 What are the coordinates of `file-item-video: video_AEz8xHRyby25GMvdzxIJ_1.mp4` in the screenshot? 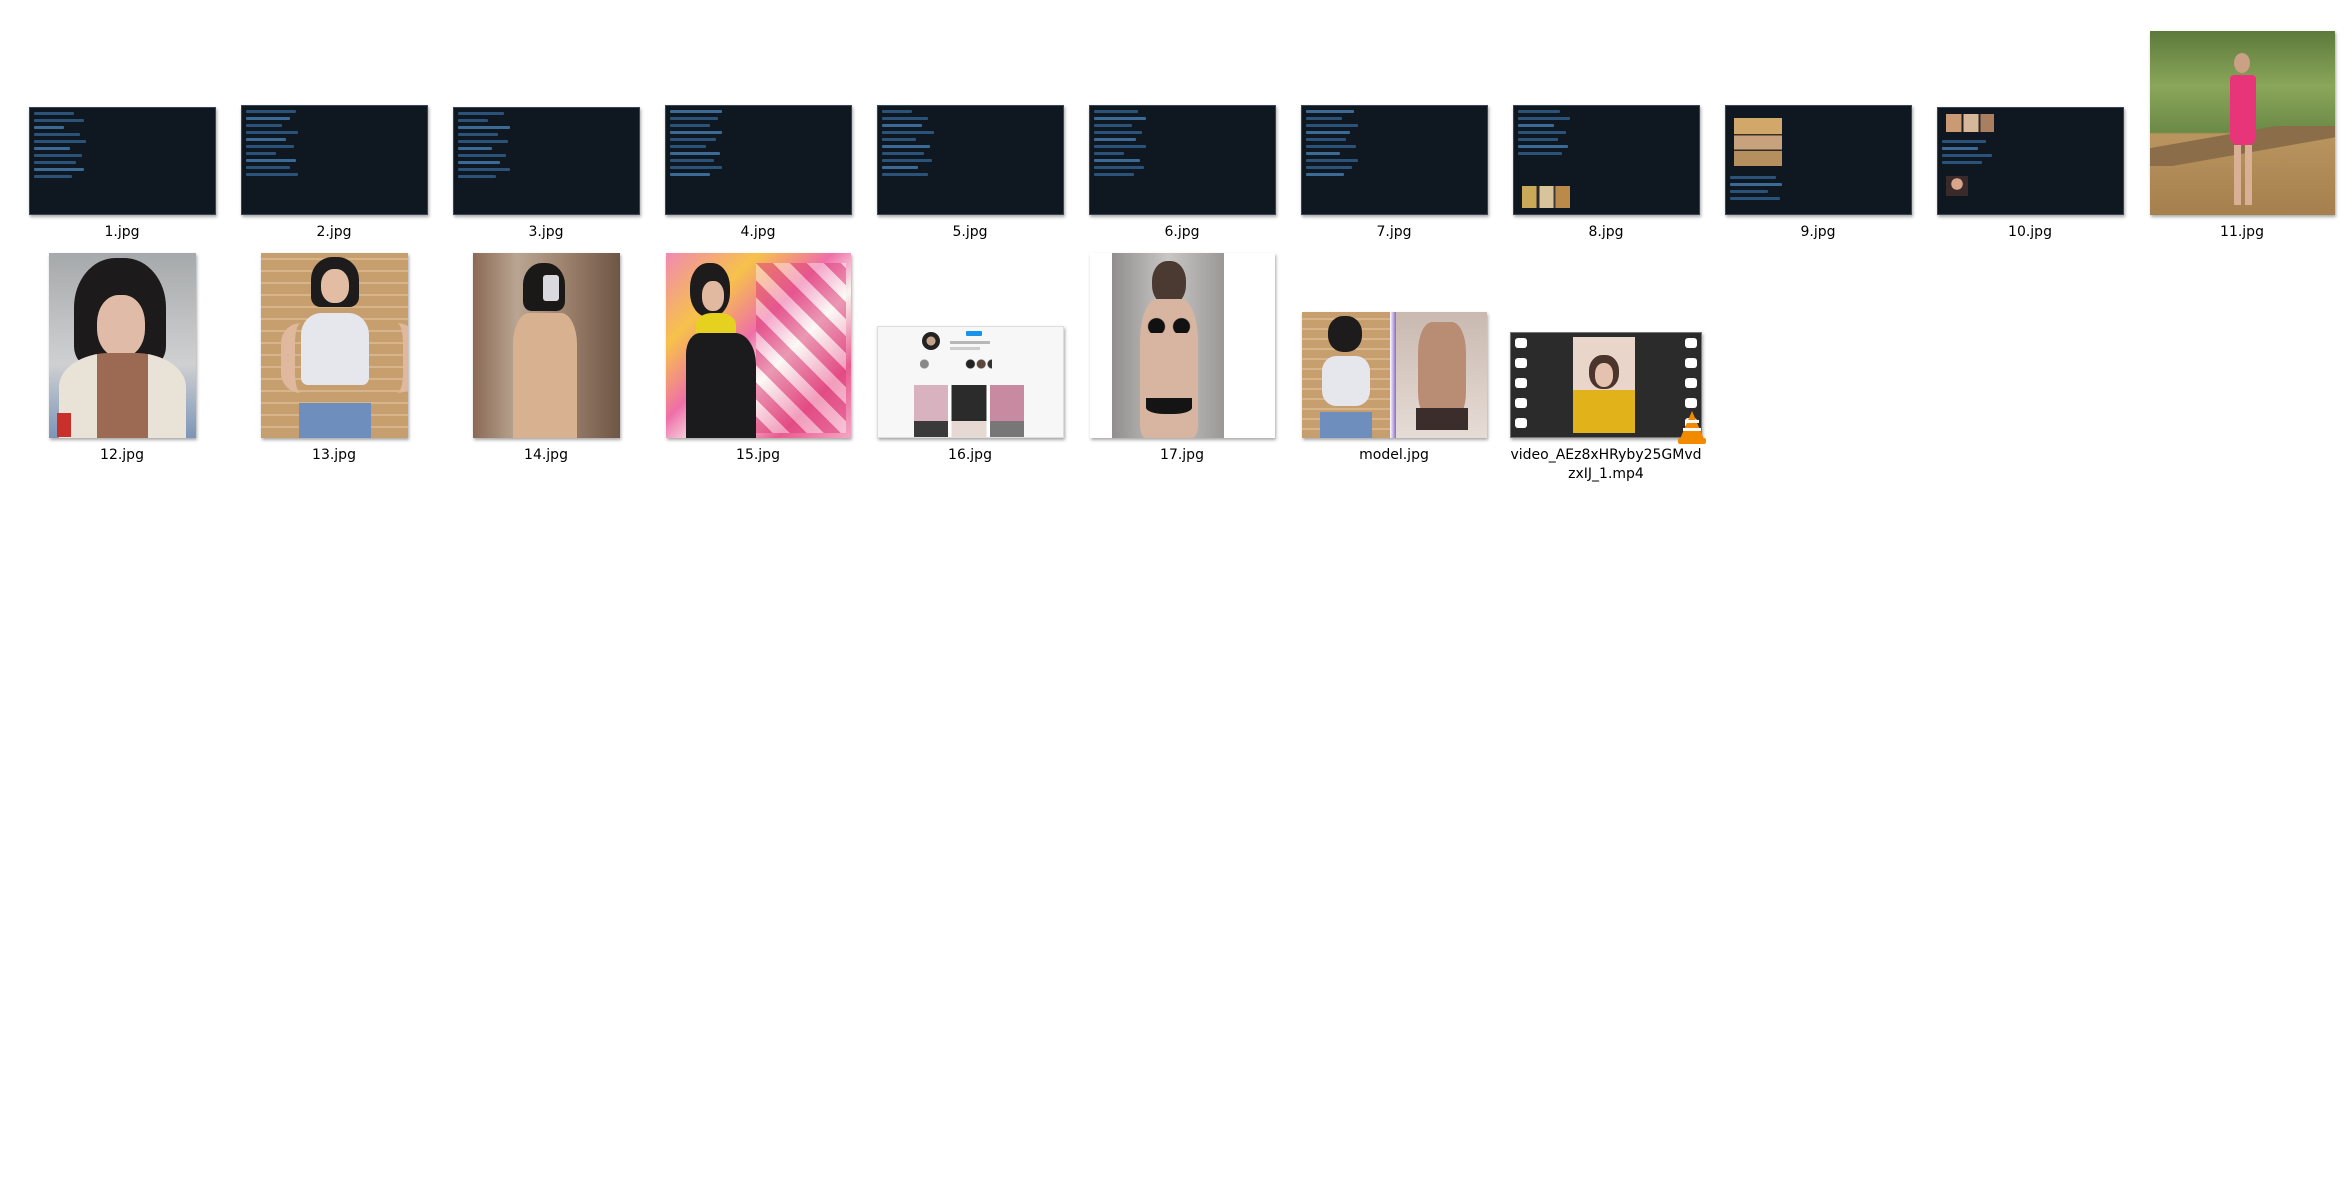 It's located at (1606, 360).